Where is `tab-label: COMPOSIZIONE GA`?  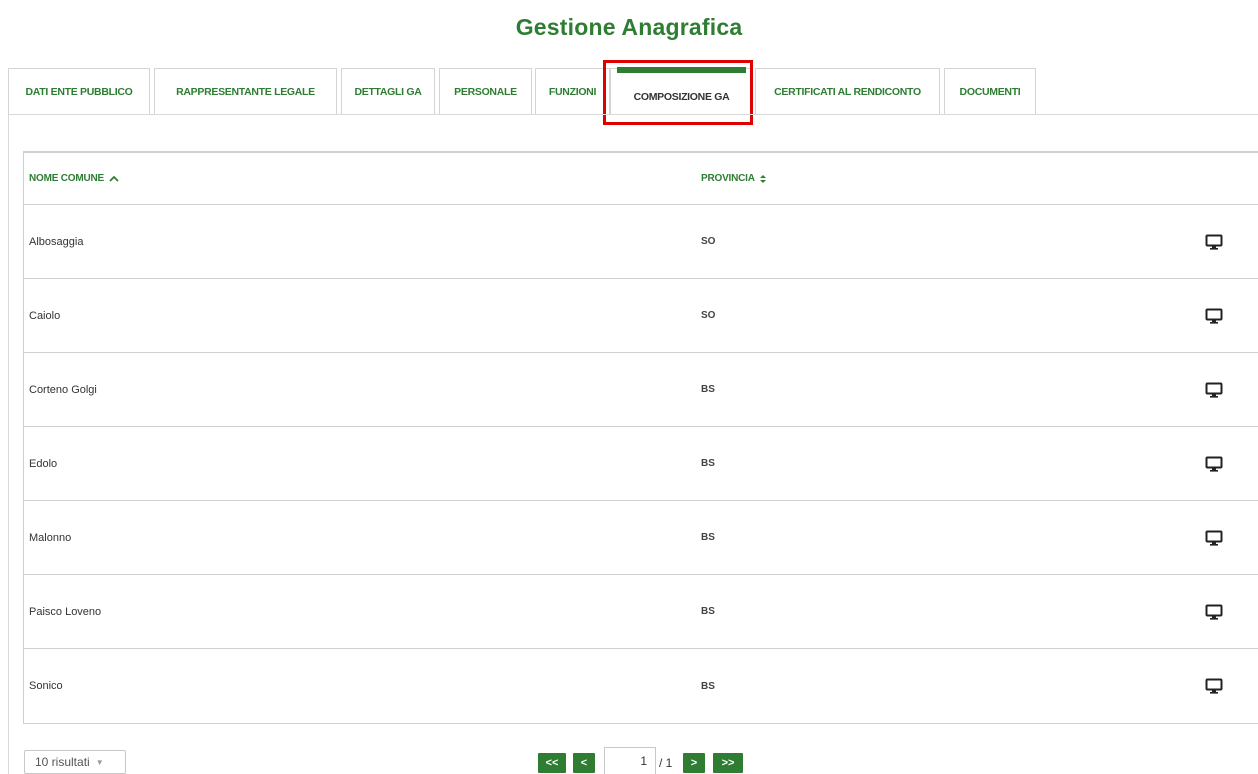 tab-label: COMPOSIZIONE GA is located at coordinates (681, 96).